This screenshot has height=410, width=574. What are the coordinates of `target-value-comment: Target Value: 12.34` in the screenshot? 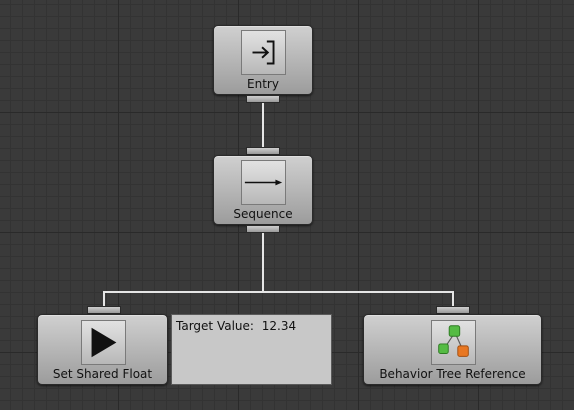 It's located at (251, 349).